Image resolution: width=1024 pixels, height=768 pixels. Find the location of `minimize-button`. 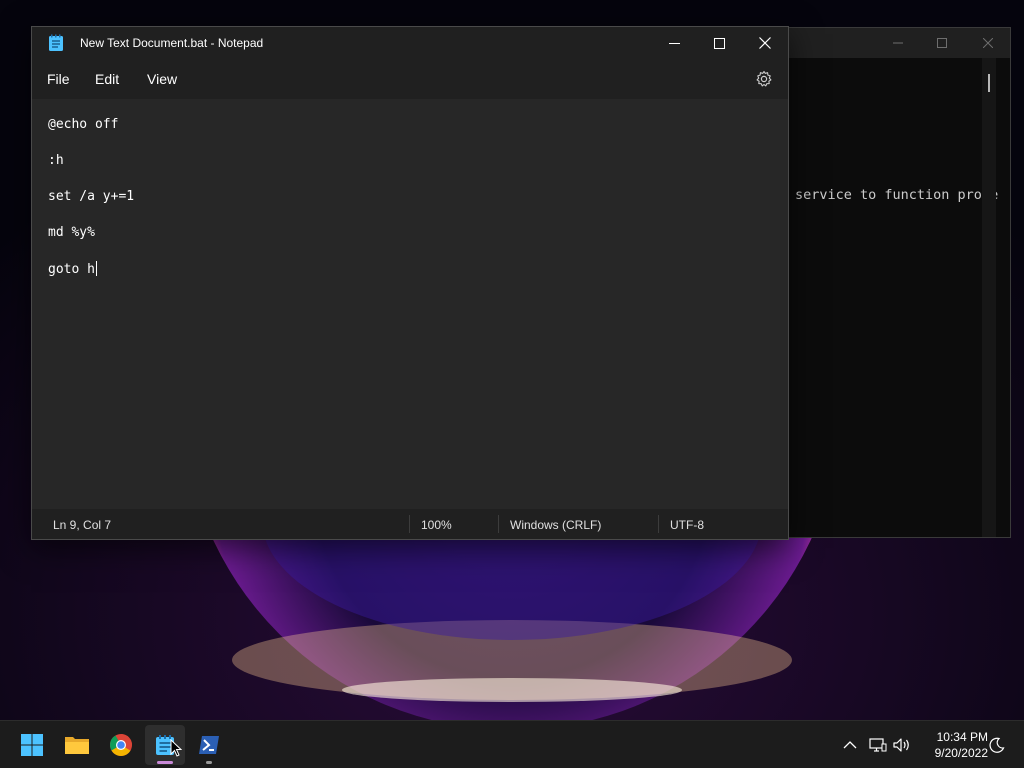

minimize-button is located at coordinates (674, 43).